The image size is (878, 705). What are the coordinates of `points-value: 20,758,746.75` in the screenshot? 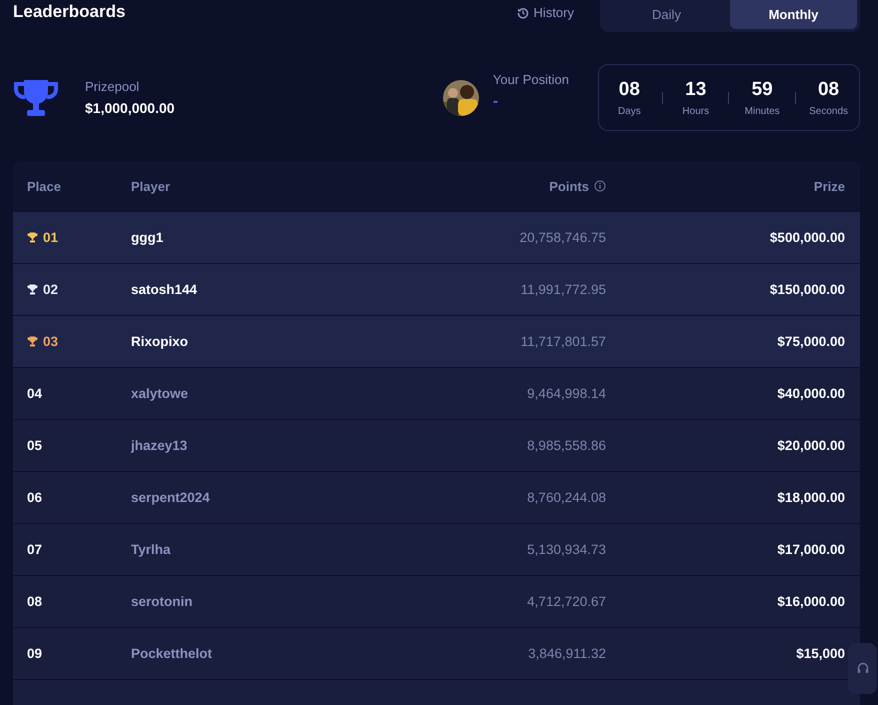 It's located at (562, 237).